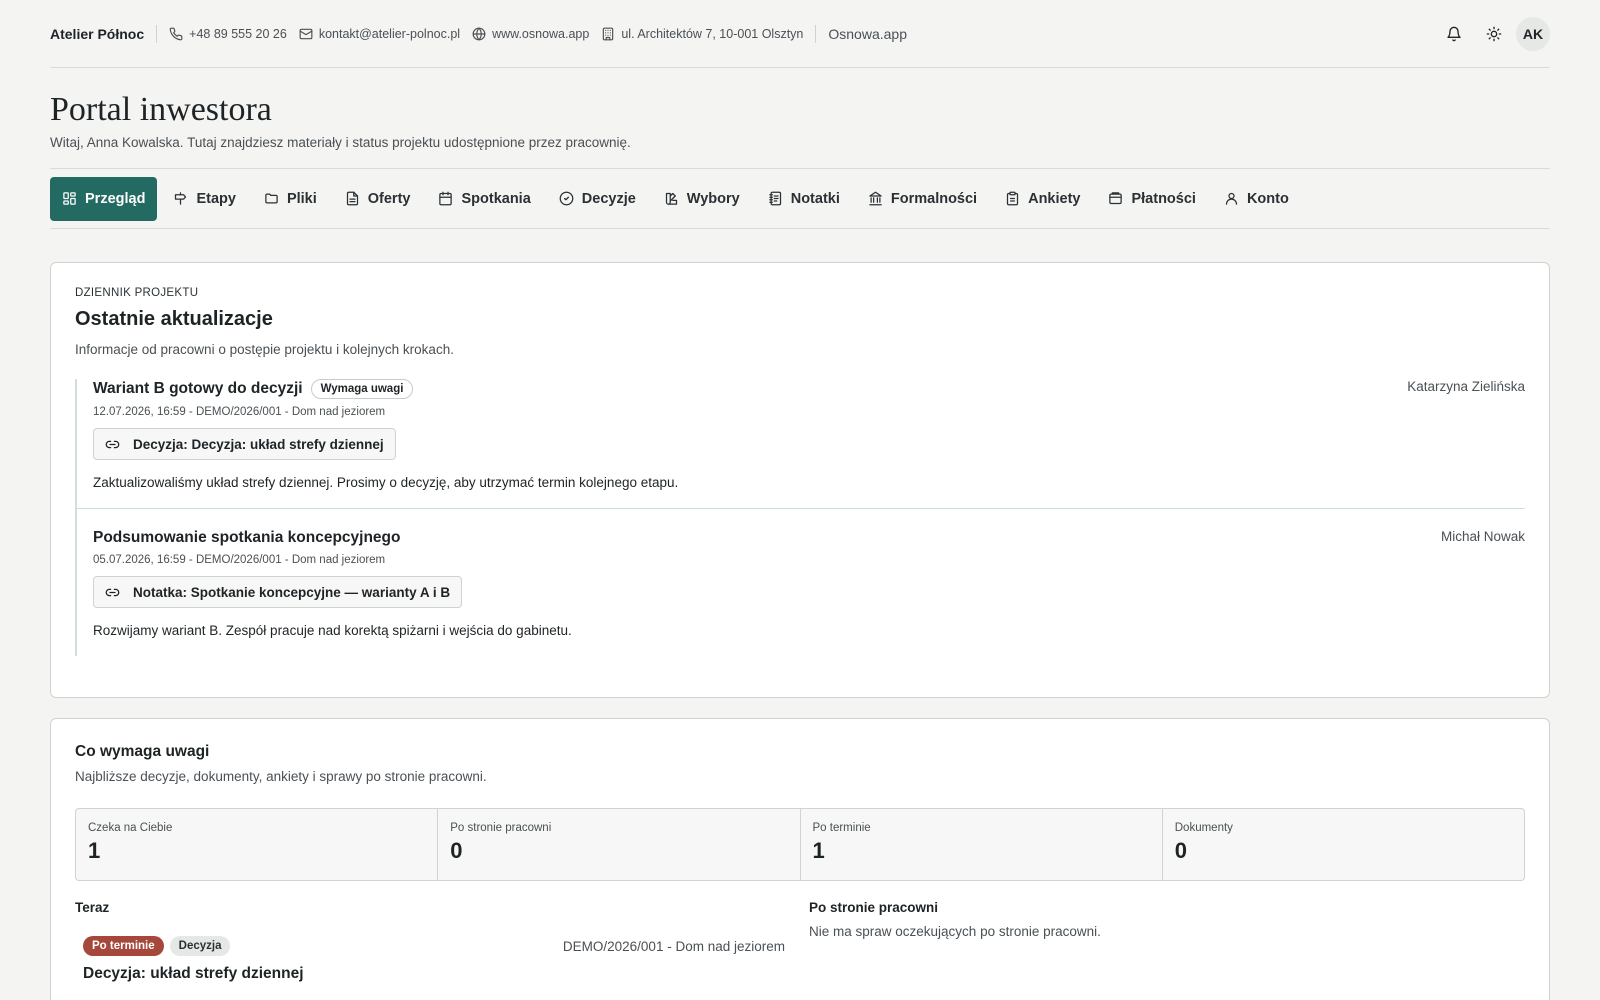 This screenshot has height=1000, width=1600. I want to click on stat-waiting-on-you: Czeka na Ciebie 1, so click(257, 844).